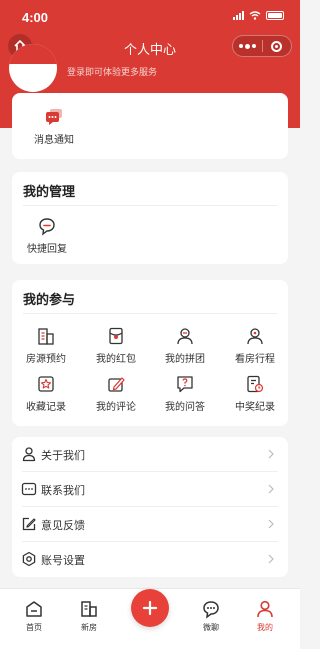  What do you see at coordinates (255, 407) in the screenshot?
I see `prize-record-label: 中奖纪录` at bounding box center [255, 407].